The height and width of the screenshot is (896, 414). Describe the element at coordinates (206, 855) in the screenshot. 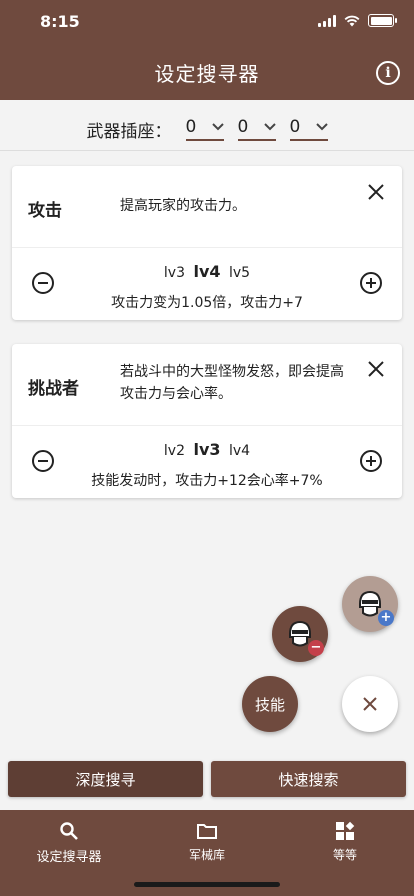

I see `nav-label: 军械库` at that location.